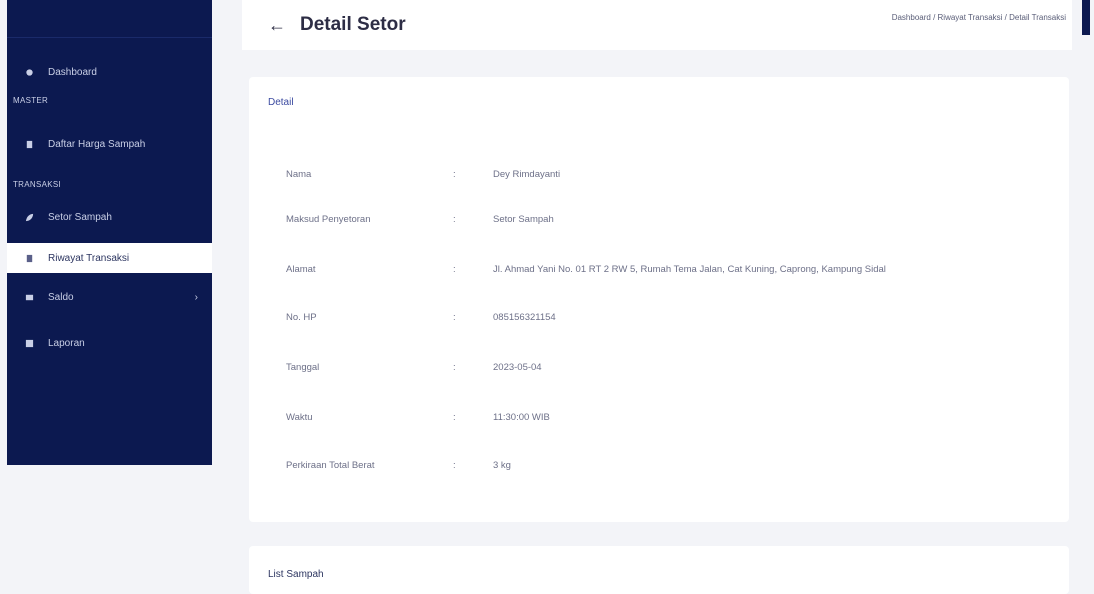 The width and height of the screenshot is (1094, 594). Describe the element at coordinates (659, 570) in the screenshot. I see `list-sampah-card: List Sampah` at that location.